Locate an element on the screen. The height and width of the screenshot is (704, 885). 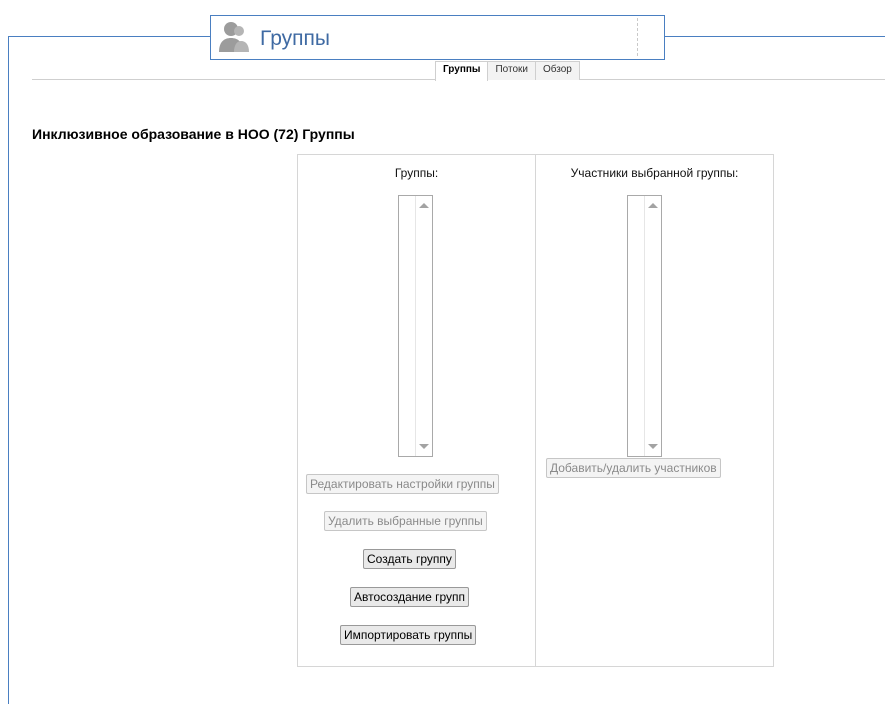
header-divider is located at coordinates (637, 37).